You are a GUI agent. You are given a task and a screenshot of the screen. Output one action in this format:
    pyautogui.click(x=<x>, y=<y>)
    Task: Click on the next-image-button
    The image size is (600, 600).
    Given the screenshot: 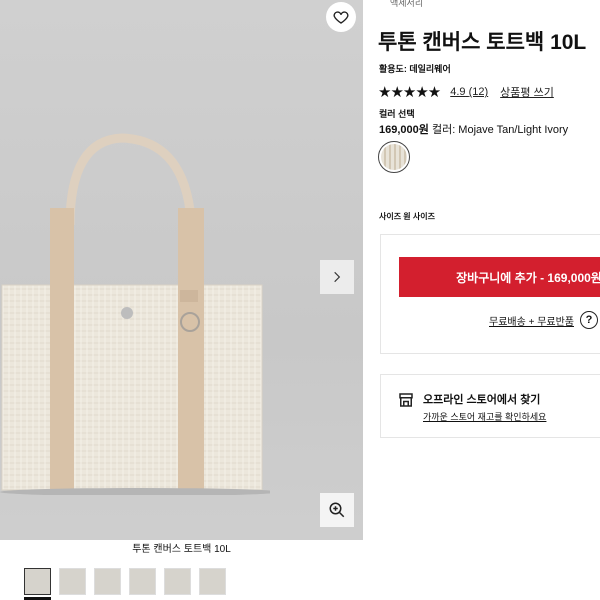 What is the action you would take?
    pyautogui.click(x=337, y=277)
    